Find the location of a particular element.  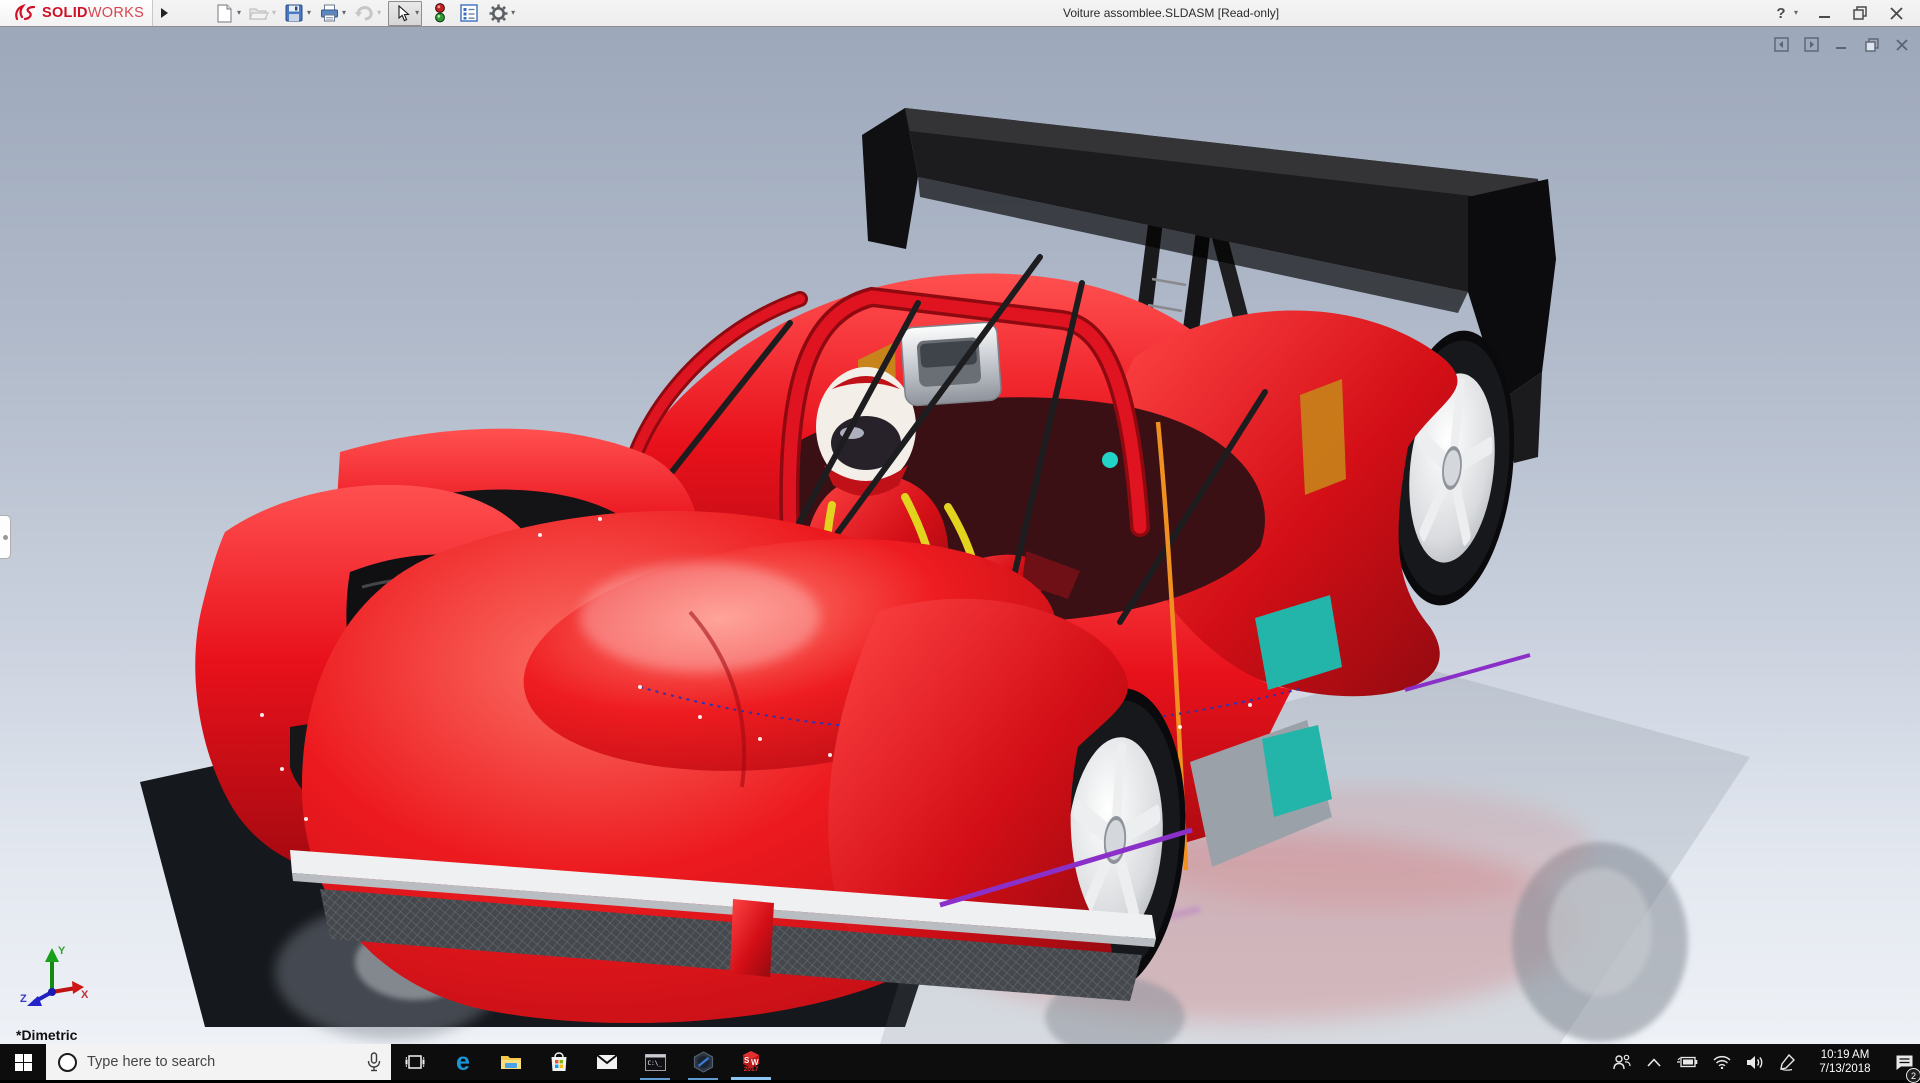

solidworks-year-label: 2017 is located at coordinates (751, 1070).